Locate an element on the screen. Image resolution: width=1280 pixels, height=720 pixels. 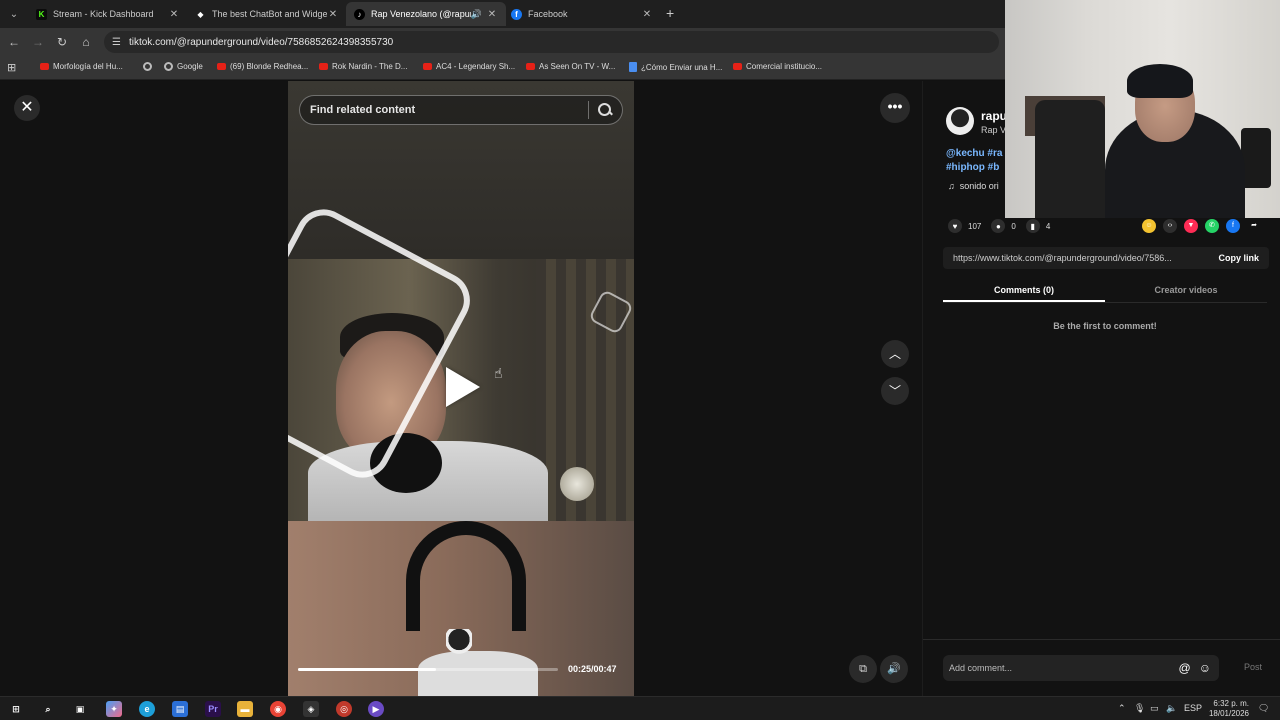
heart-icon: ♥ is located at coordinates (955, 226).